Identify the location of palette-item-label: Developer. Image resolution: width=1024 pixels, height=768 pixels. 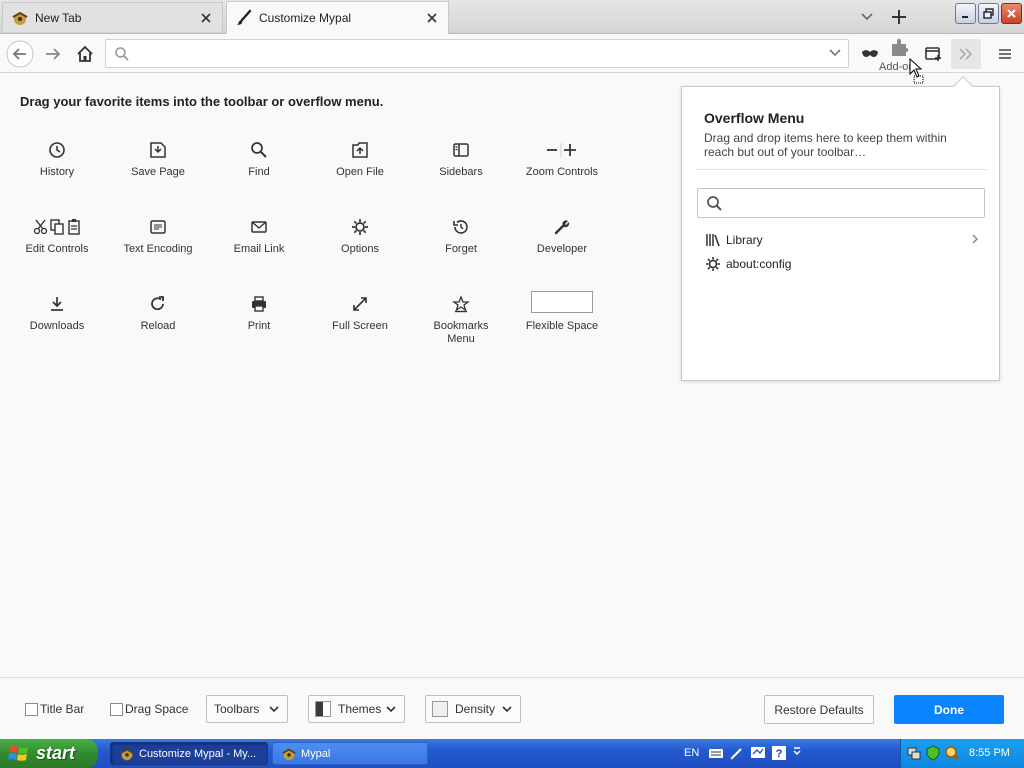
(562, 249).